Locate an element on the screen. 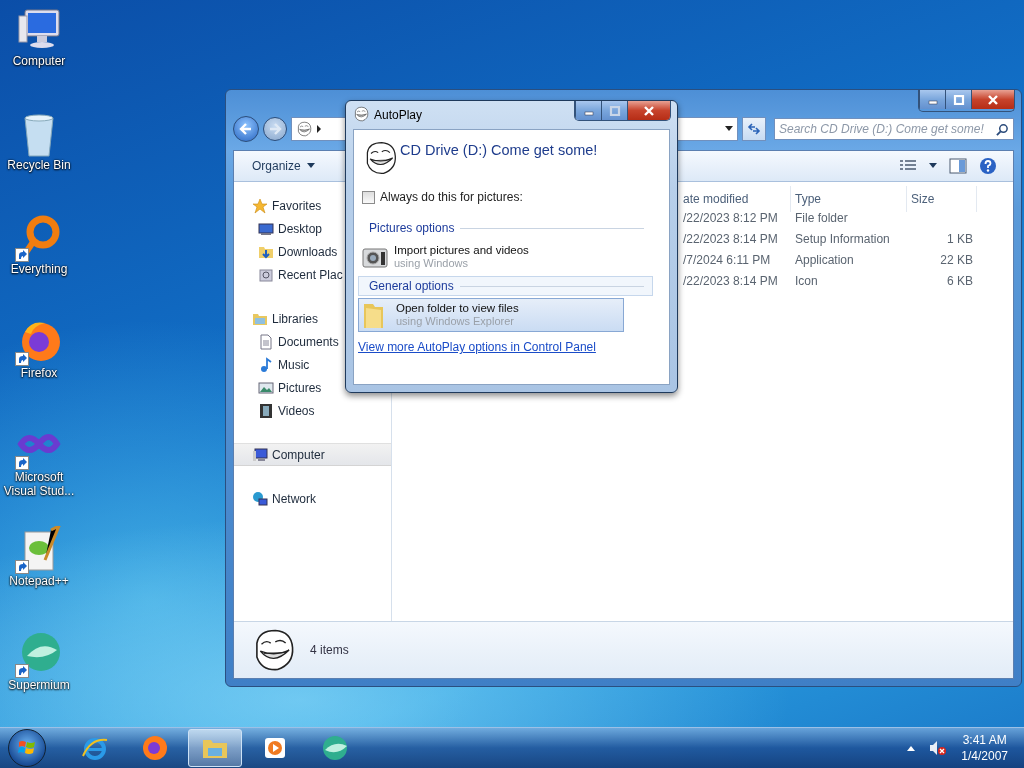 This screenshot has width=1024, height=768. autoplay-option: Open folder to view files using Windows Explorer is located at coordinates (491, 315).